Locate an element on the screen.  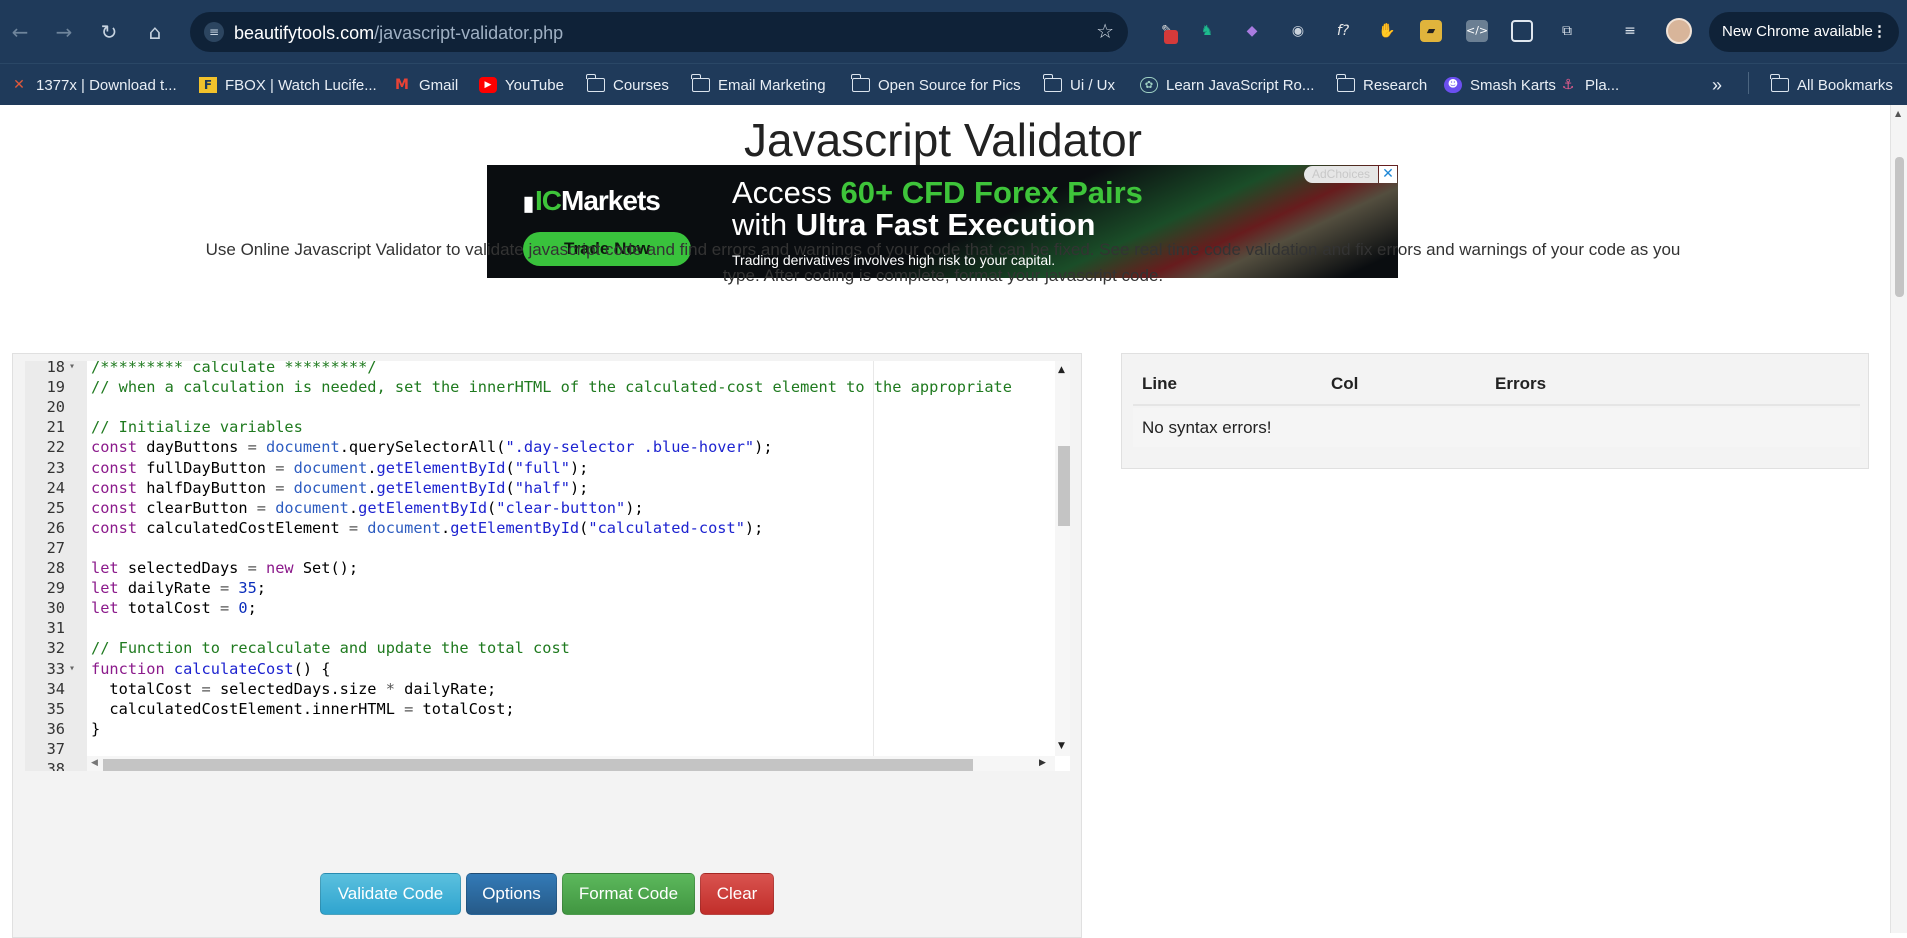
code-token: calculateCost is located at coordinates (233, 668).